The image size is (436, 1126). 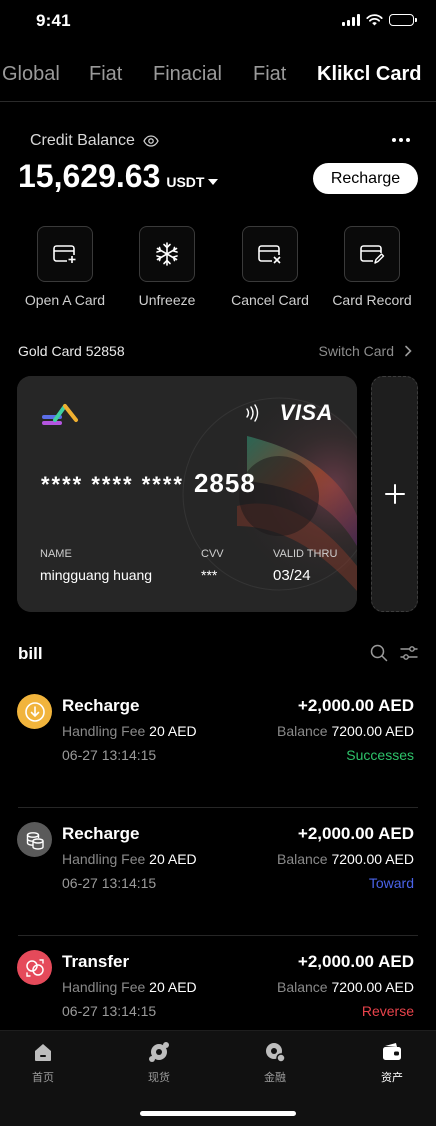 I want to click on more-options-icon, so click(x=401, y=140).